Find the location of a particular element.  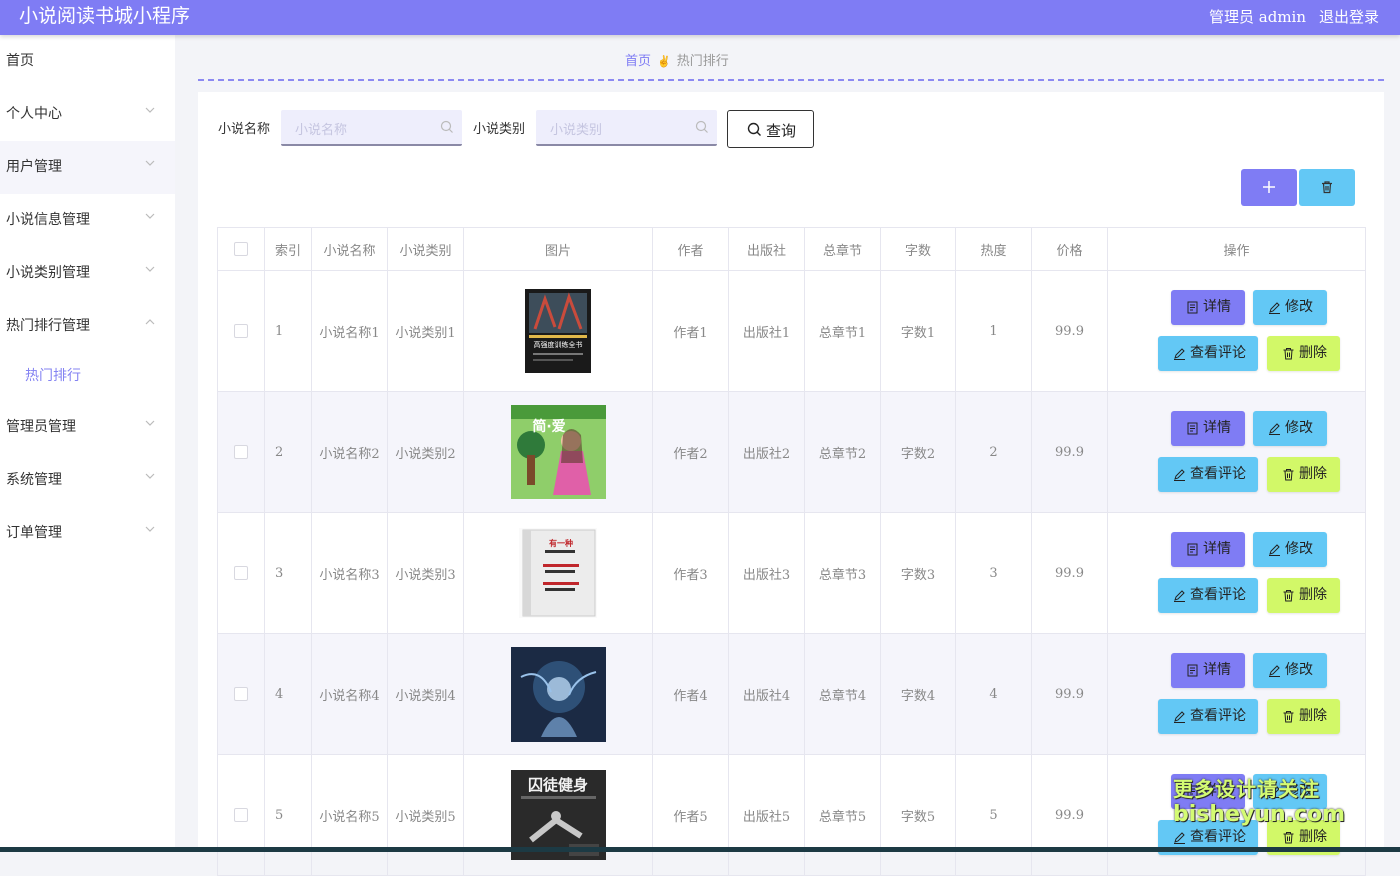

sidebar-item-personal-center: 个人中心 is located at coordinates (87, 114).